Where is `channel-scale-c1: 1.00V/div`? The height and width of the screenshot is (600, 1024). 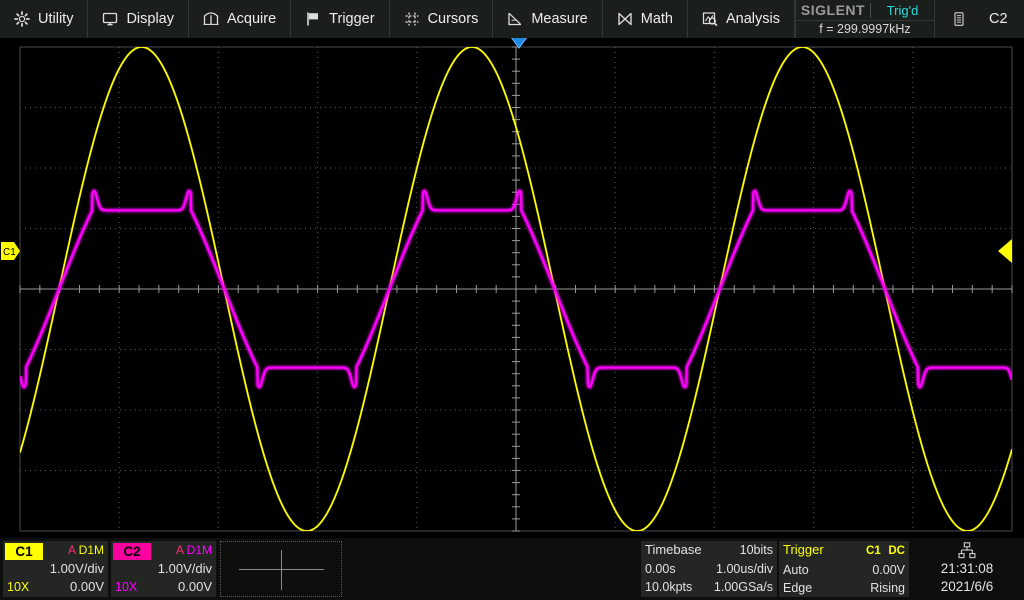
channel-scale-c1: 1.00V/div is located at coordinates (76, 568).